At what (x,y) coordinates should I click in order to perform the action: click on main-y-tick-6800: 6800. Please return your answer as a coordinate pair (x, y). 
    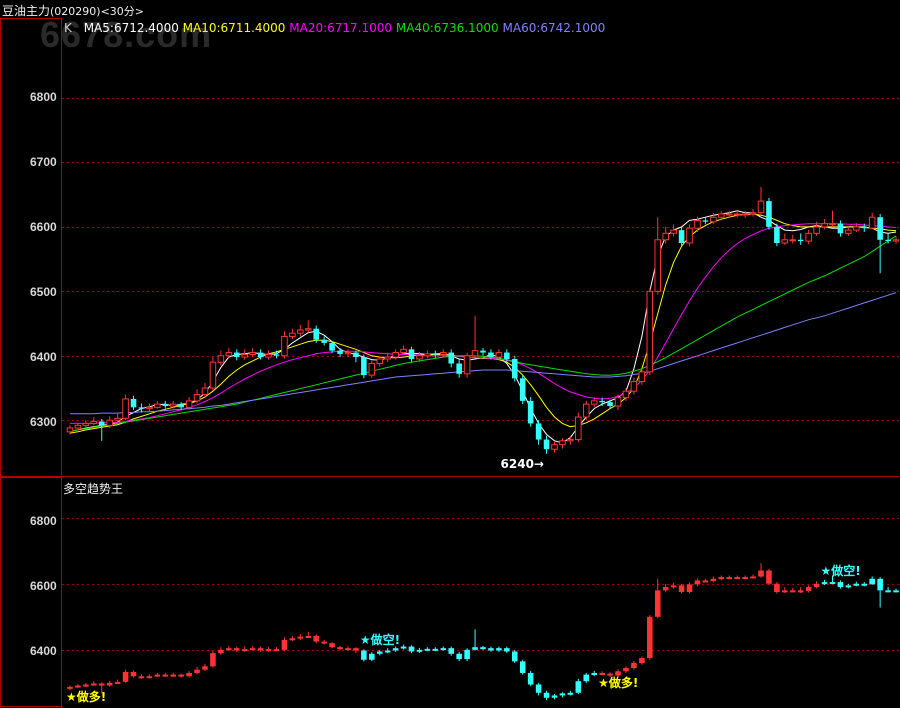
    Looking at the image, I should click on (43, 97).